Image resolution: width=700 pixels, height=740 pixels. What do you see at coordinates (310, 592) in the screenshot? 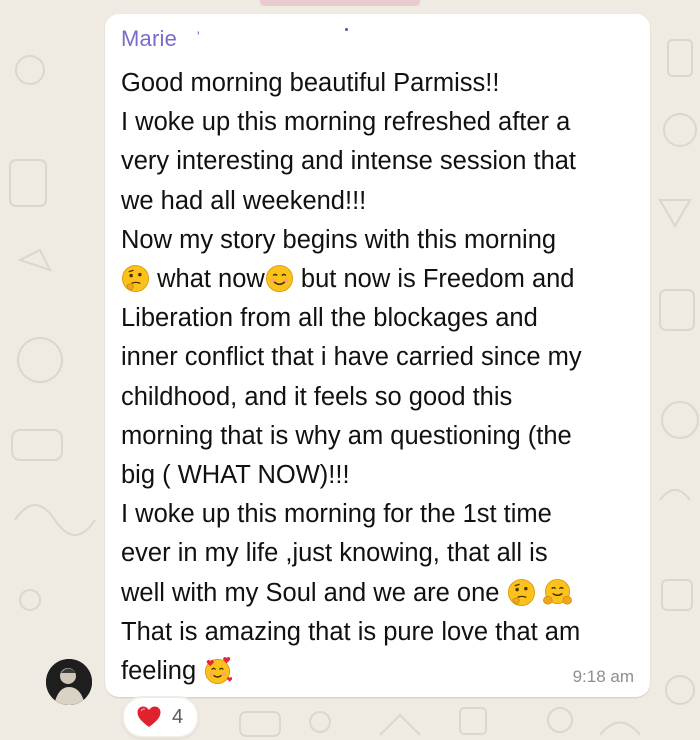
I see `message-line-segment: well with my Soul and we are one` at bounding box center [310, 592].